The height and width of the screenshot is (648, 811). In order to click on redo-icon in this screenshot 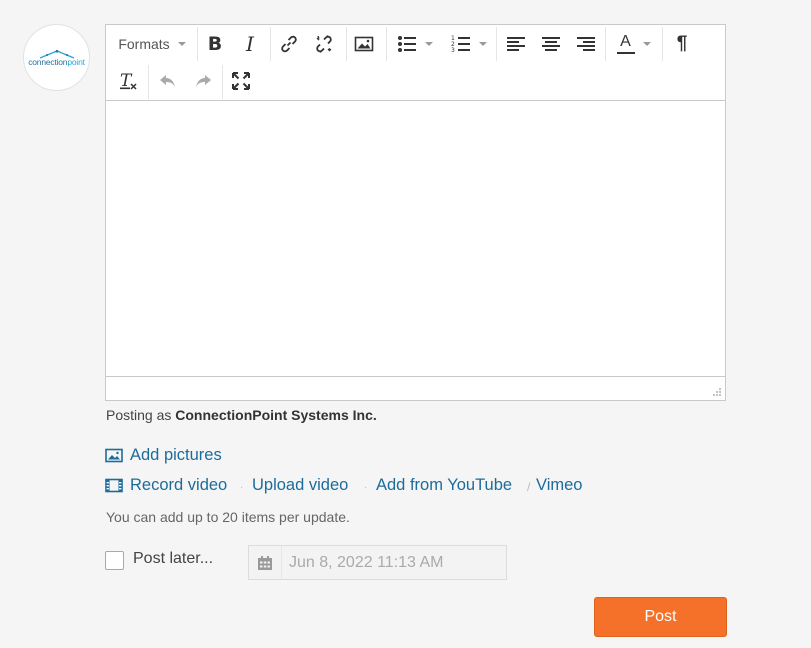, I will do `click(203, 81)`.